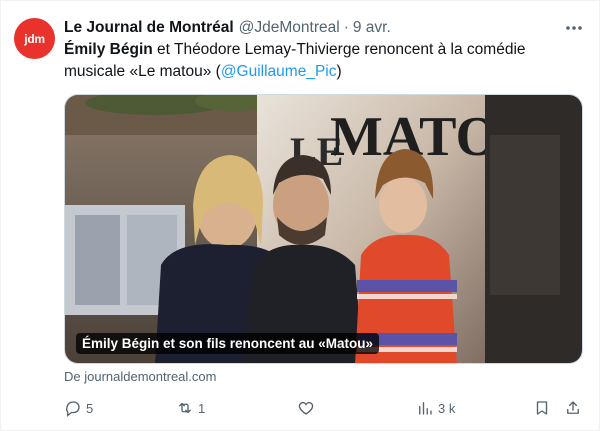 This screenshot has height=431, width=600. I want to click on views-count: 3 k, so click(447, 408).